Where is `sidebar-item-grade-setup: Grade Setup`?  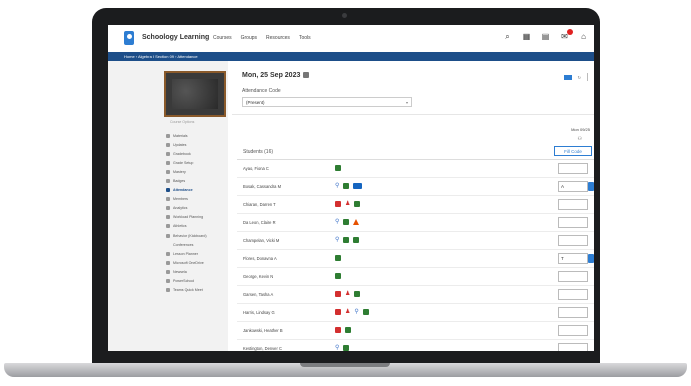
sidebar-item-grade-setup: Grade Setup is located at coordinates (197, 162).